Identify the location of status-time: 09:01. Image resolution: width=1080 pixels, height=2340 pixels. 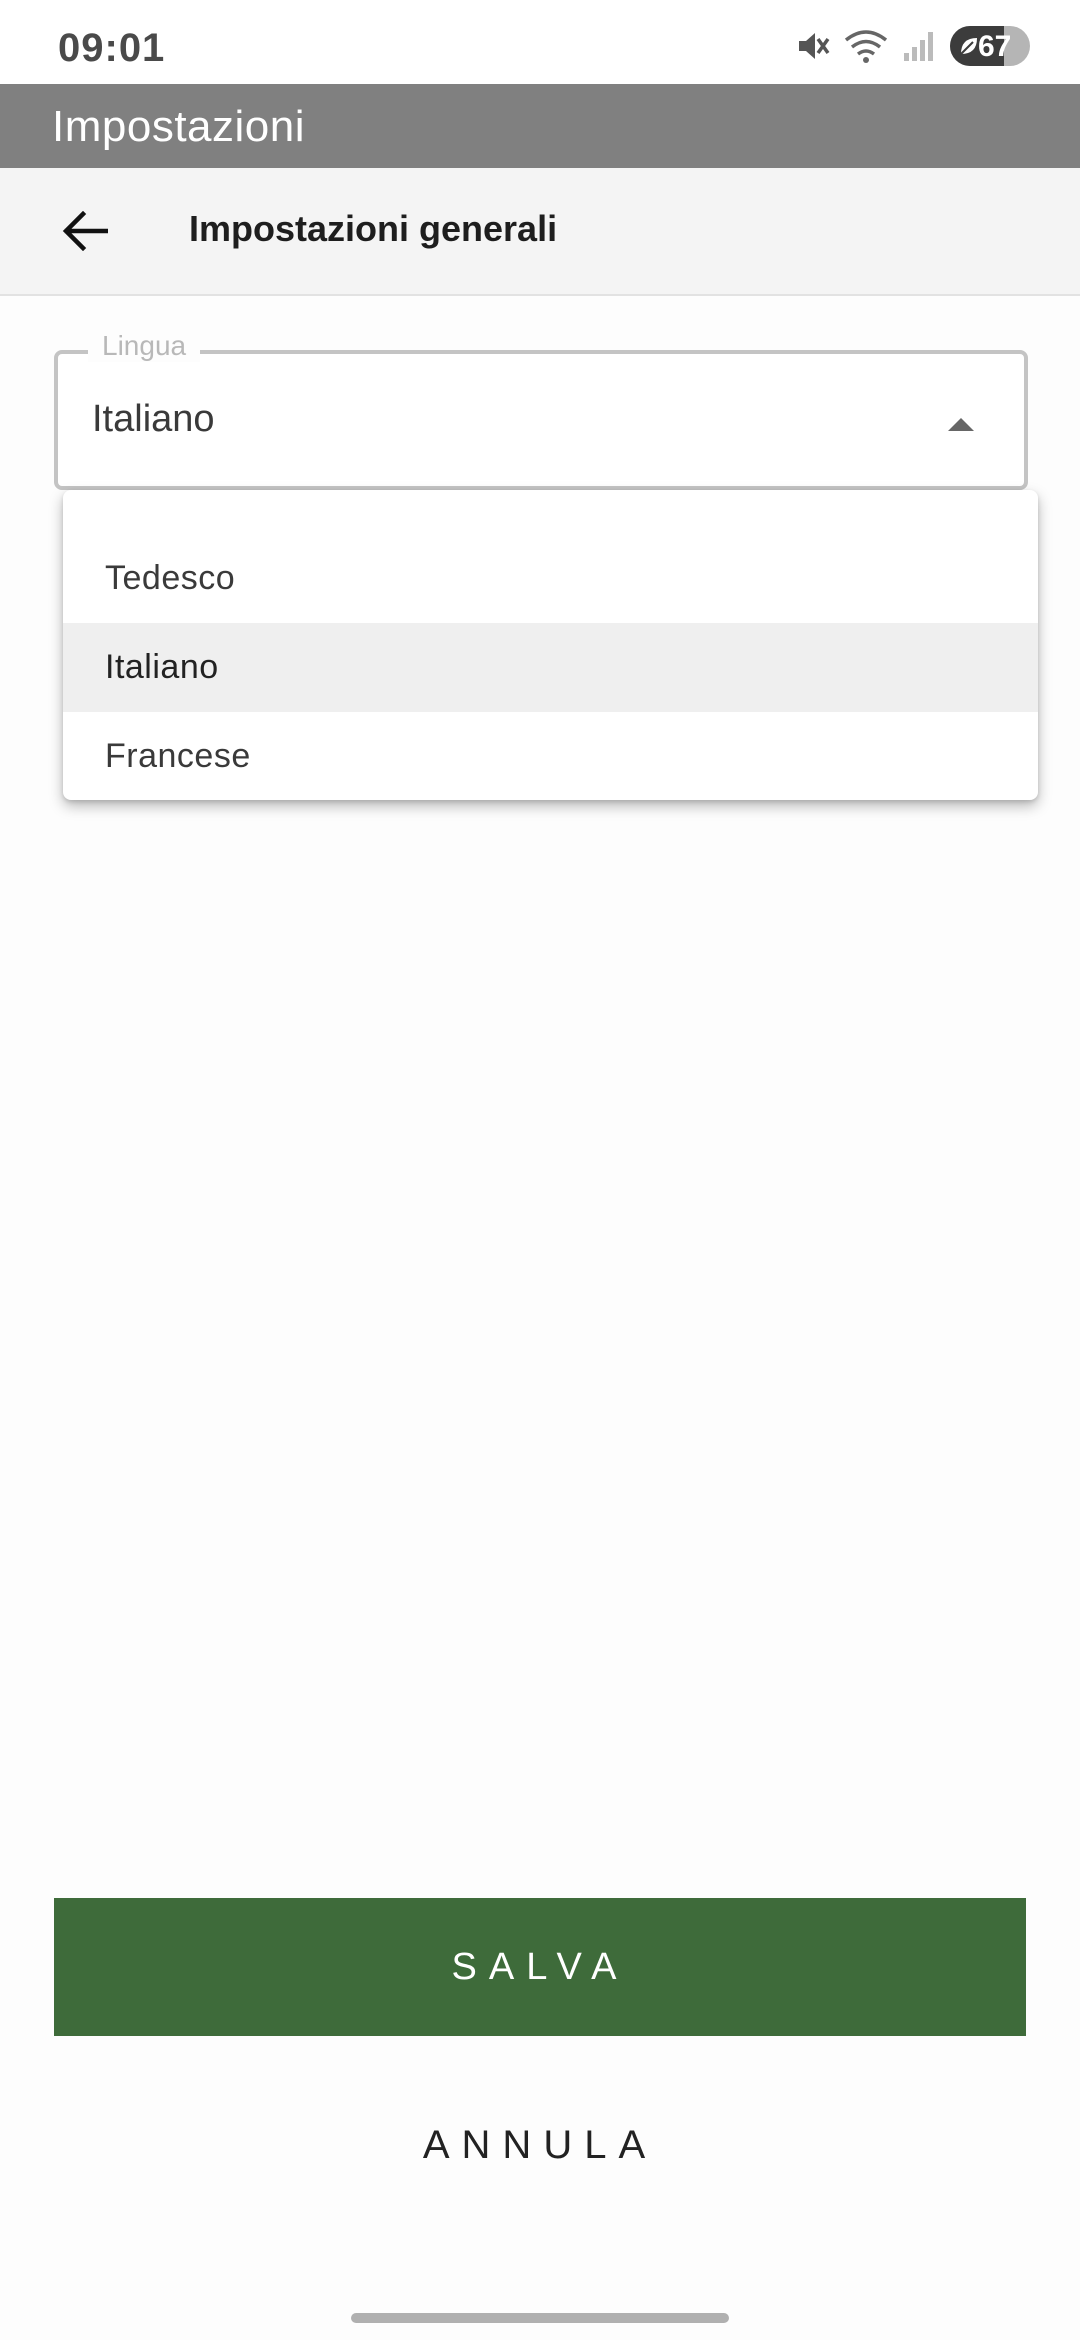
(112, 48).